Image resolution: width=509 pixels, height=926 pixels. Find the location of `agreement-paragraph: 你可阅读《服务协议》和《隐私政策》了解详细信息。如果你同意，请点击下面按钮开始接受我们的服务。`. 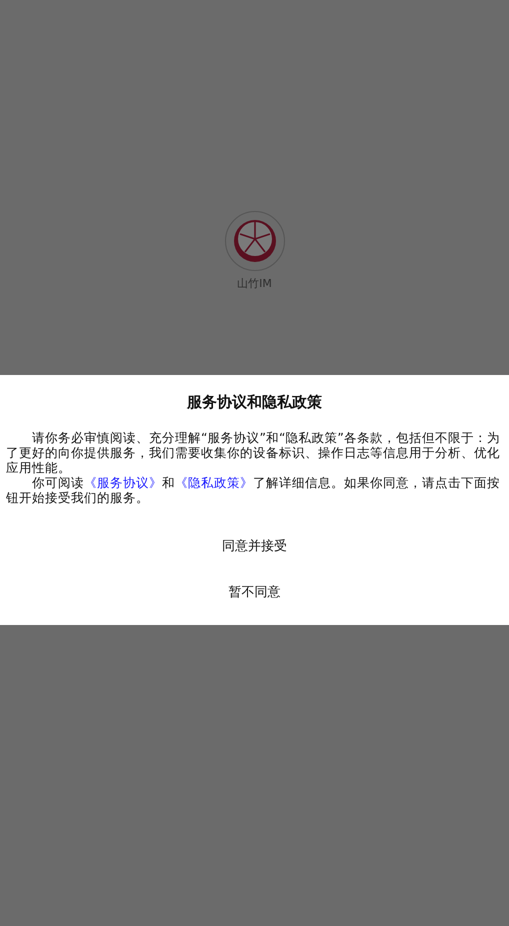

agreement-paragraph: 你可阅读《服务协议》和《隐私政策》了解详细信息。如果你同意，请点击下面按钮开始接受我们的服务。 is located at coordinates (253, 490).